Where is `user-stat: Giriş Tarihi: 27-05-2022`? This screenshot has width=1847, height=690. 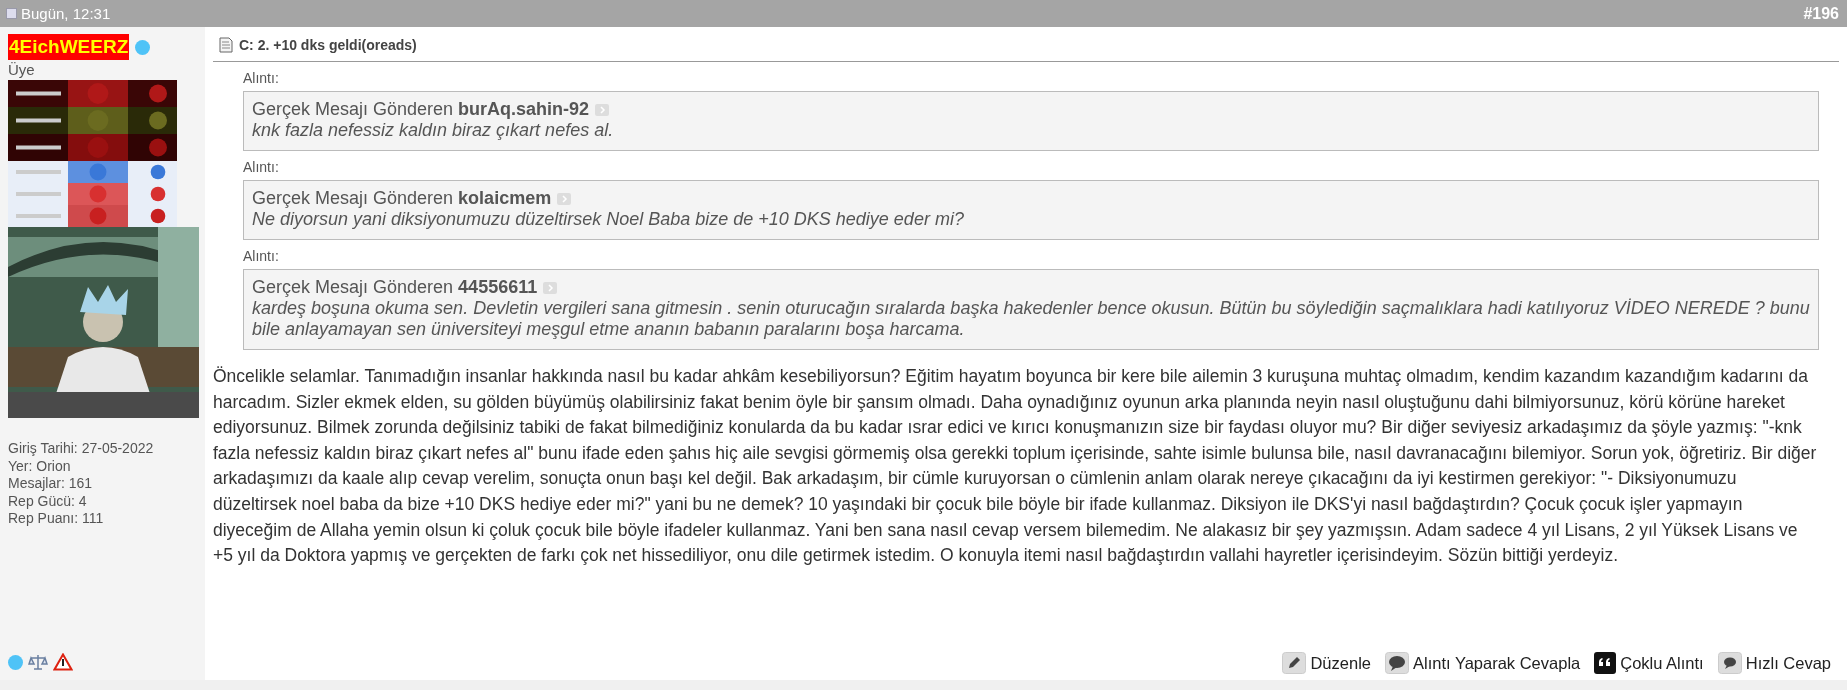
user-stat: Giriş Tarihi: 27-05-2022 is located at coordinates (81, 449).